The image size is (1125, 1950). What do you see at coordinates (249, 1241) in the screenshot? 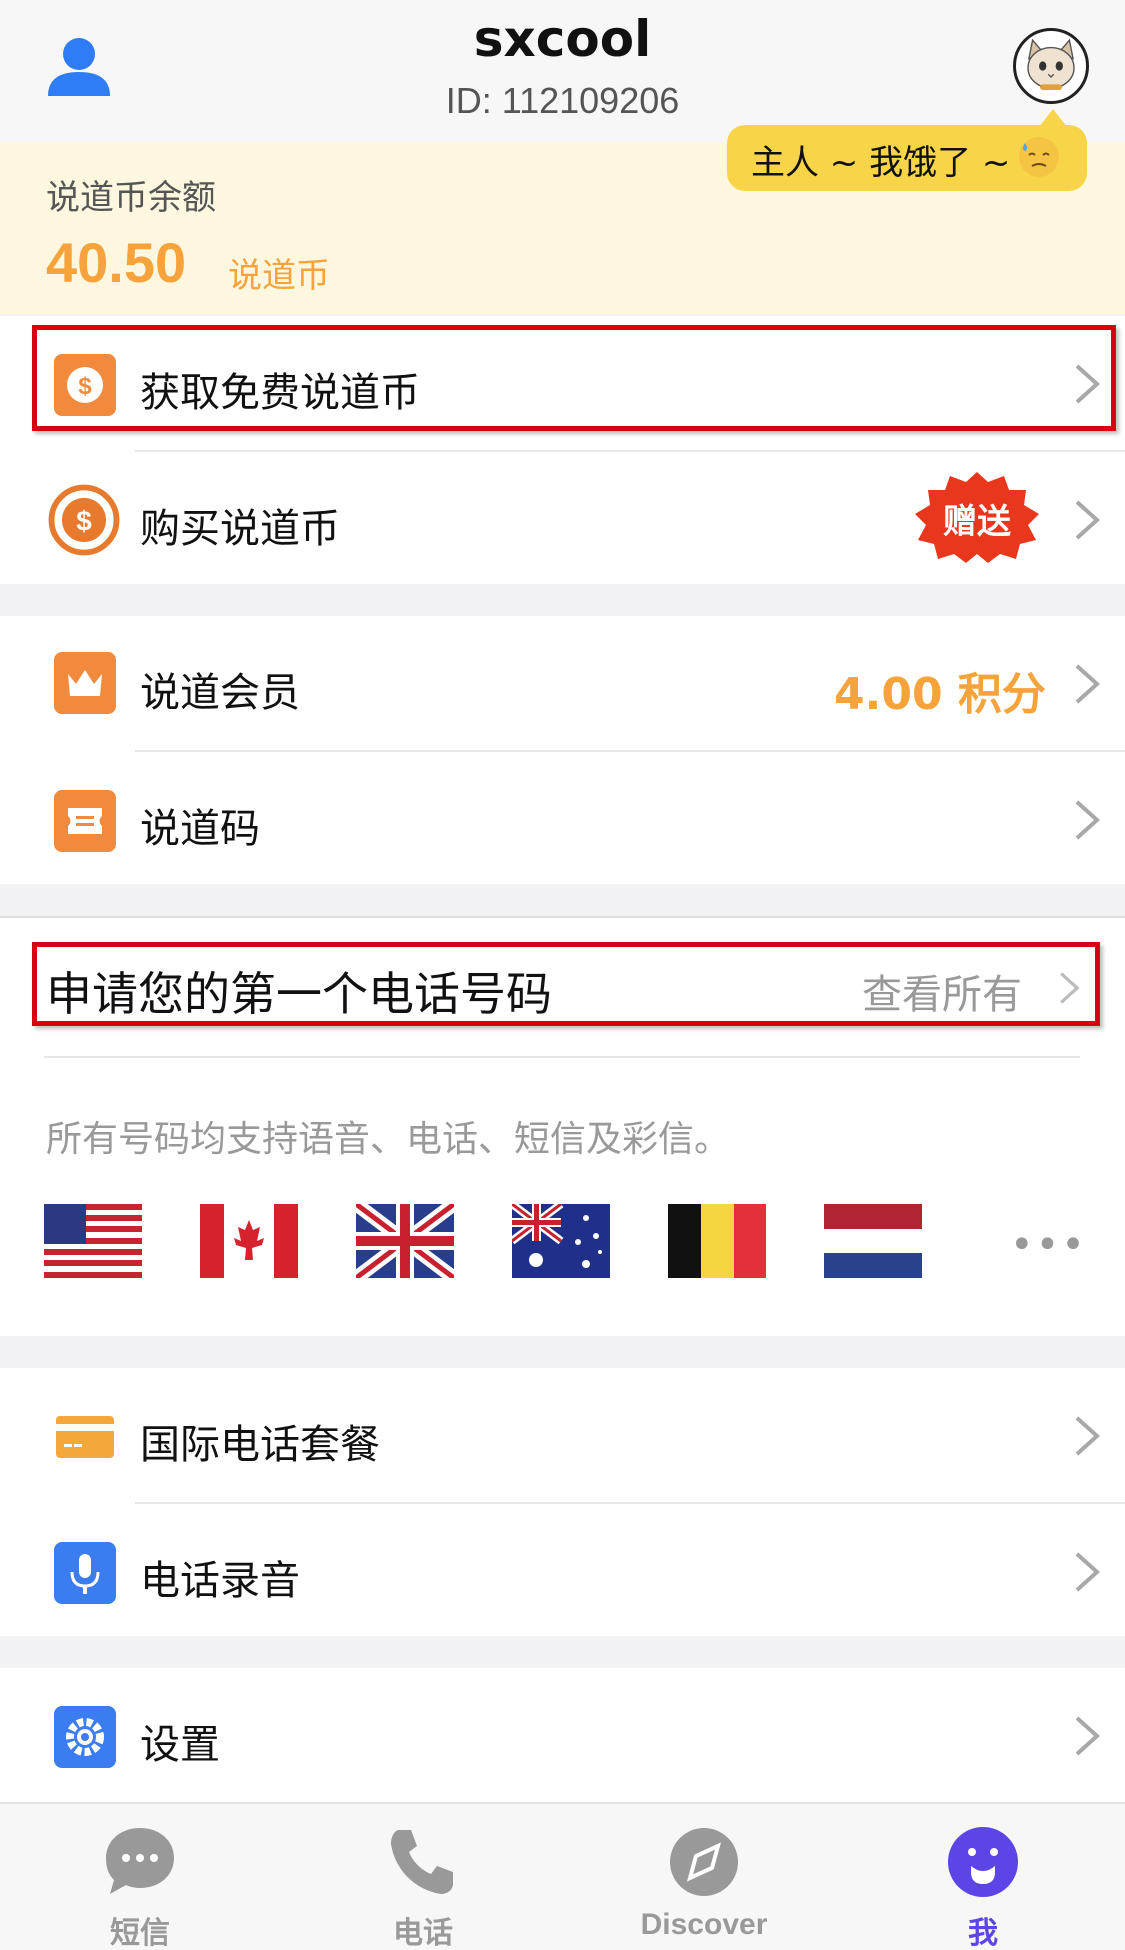
I see `canada-flag` at bounding box center [249, 1241].